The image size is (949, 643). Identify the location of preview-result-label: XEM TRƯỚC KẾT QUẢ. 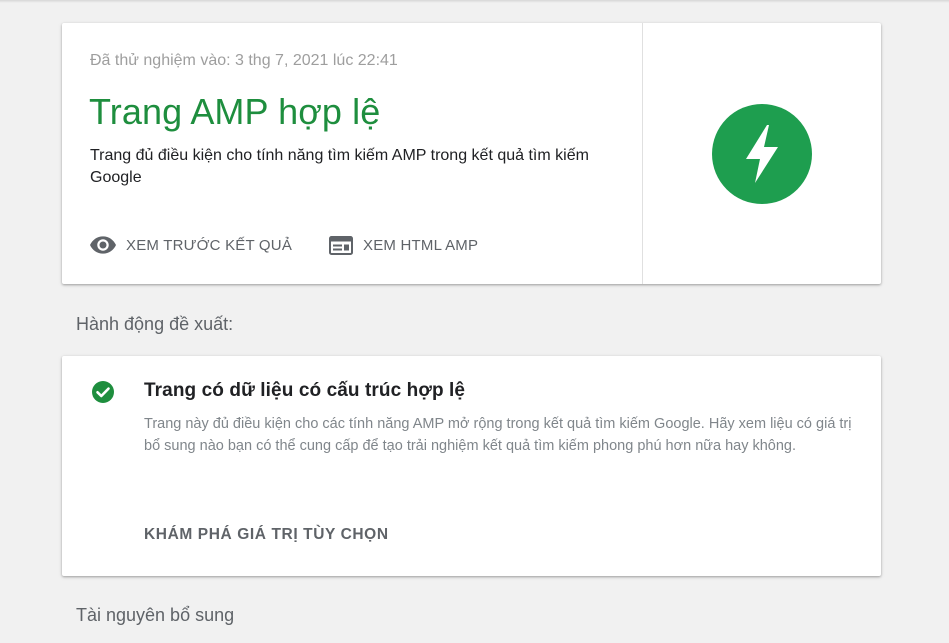
(209, 245).